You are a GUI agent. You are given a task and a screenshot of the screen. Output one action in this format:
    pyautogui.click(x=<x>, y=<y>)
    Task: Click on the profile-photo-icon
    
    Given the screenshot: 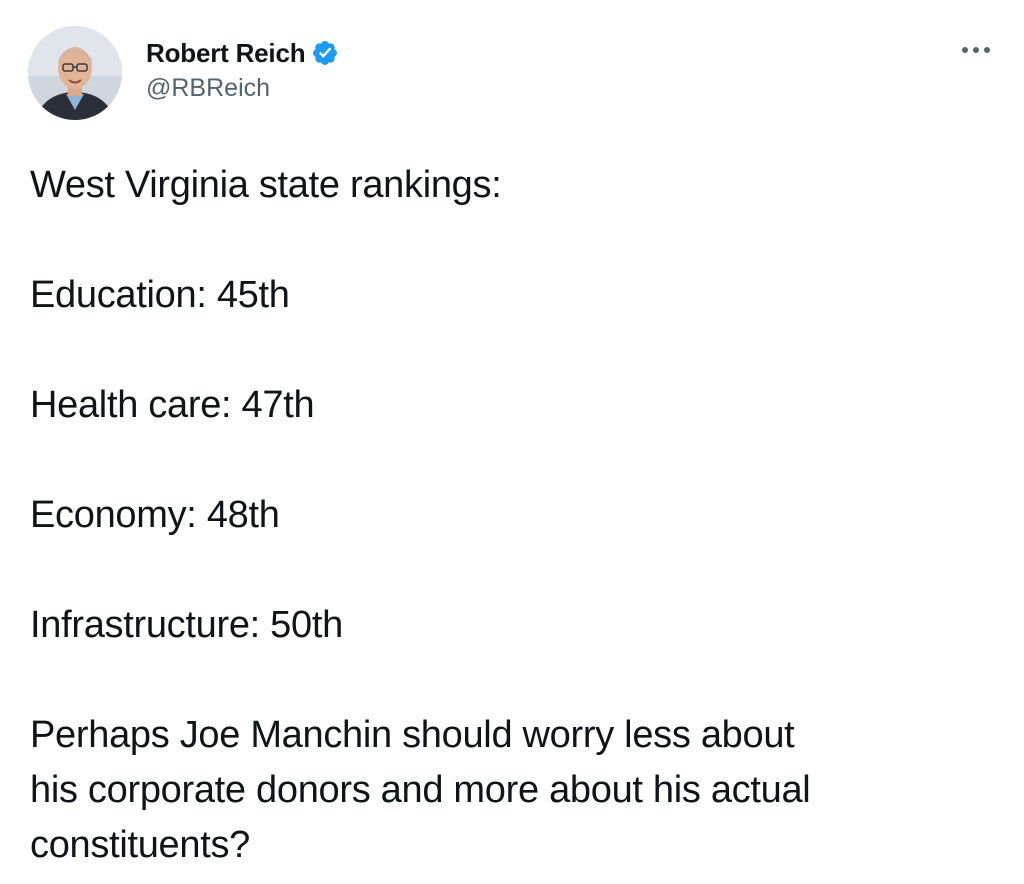 What is the action you would take?
    pyautogui.click(x=75, y=73)
    